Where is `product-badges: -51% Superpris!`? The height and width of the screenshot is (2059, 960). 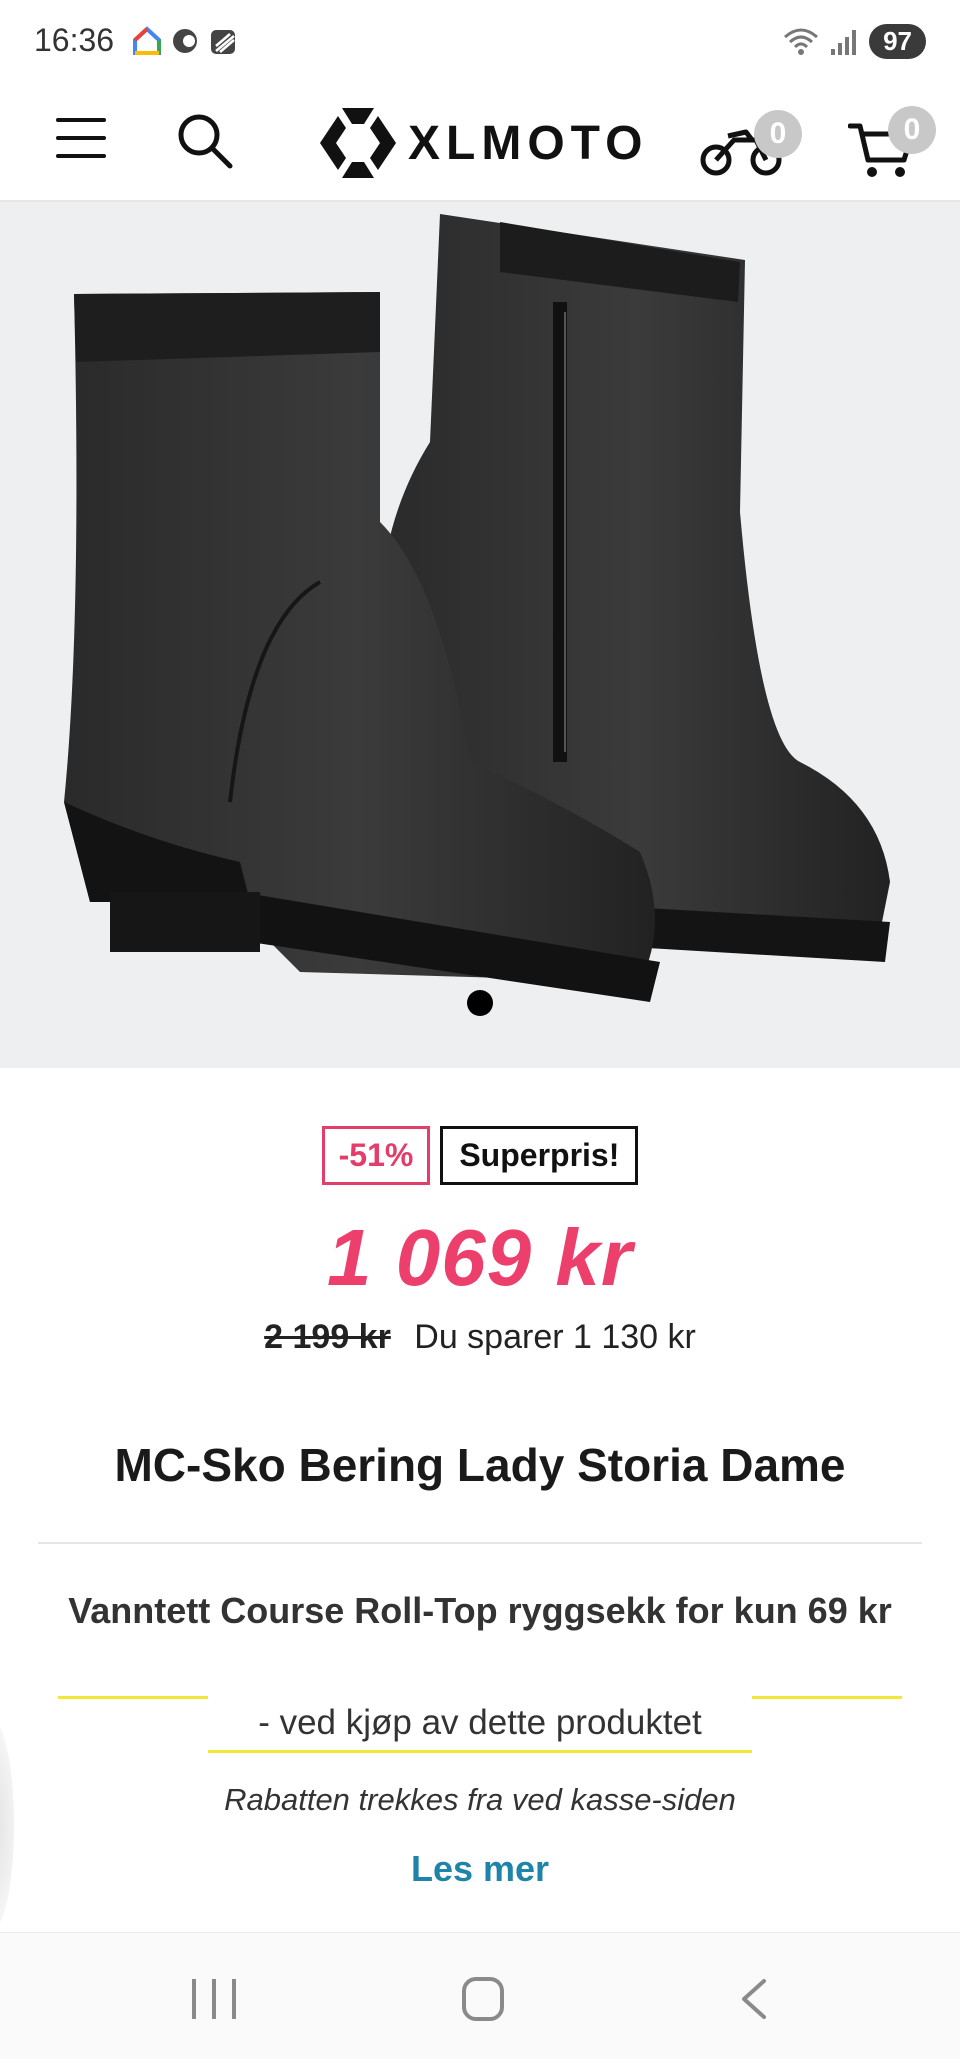
product-badges: -51% Superpris! is located at coordinates (480, 1155).